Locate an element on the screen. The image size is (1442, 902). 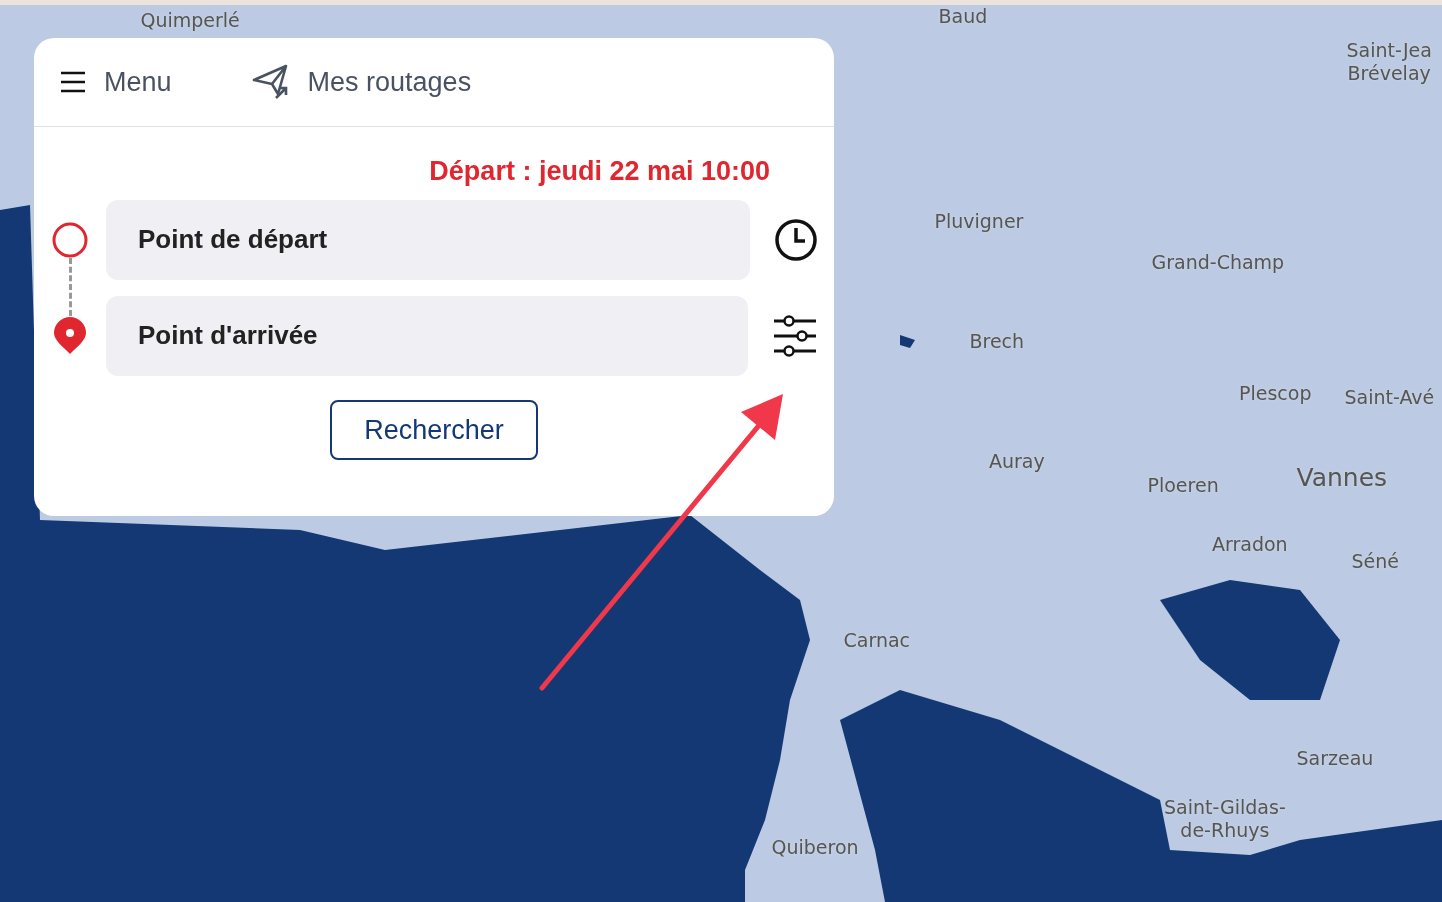
place-label: Auray is located at coordinates (1017, 461).